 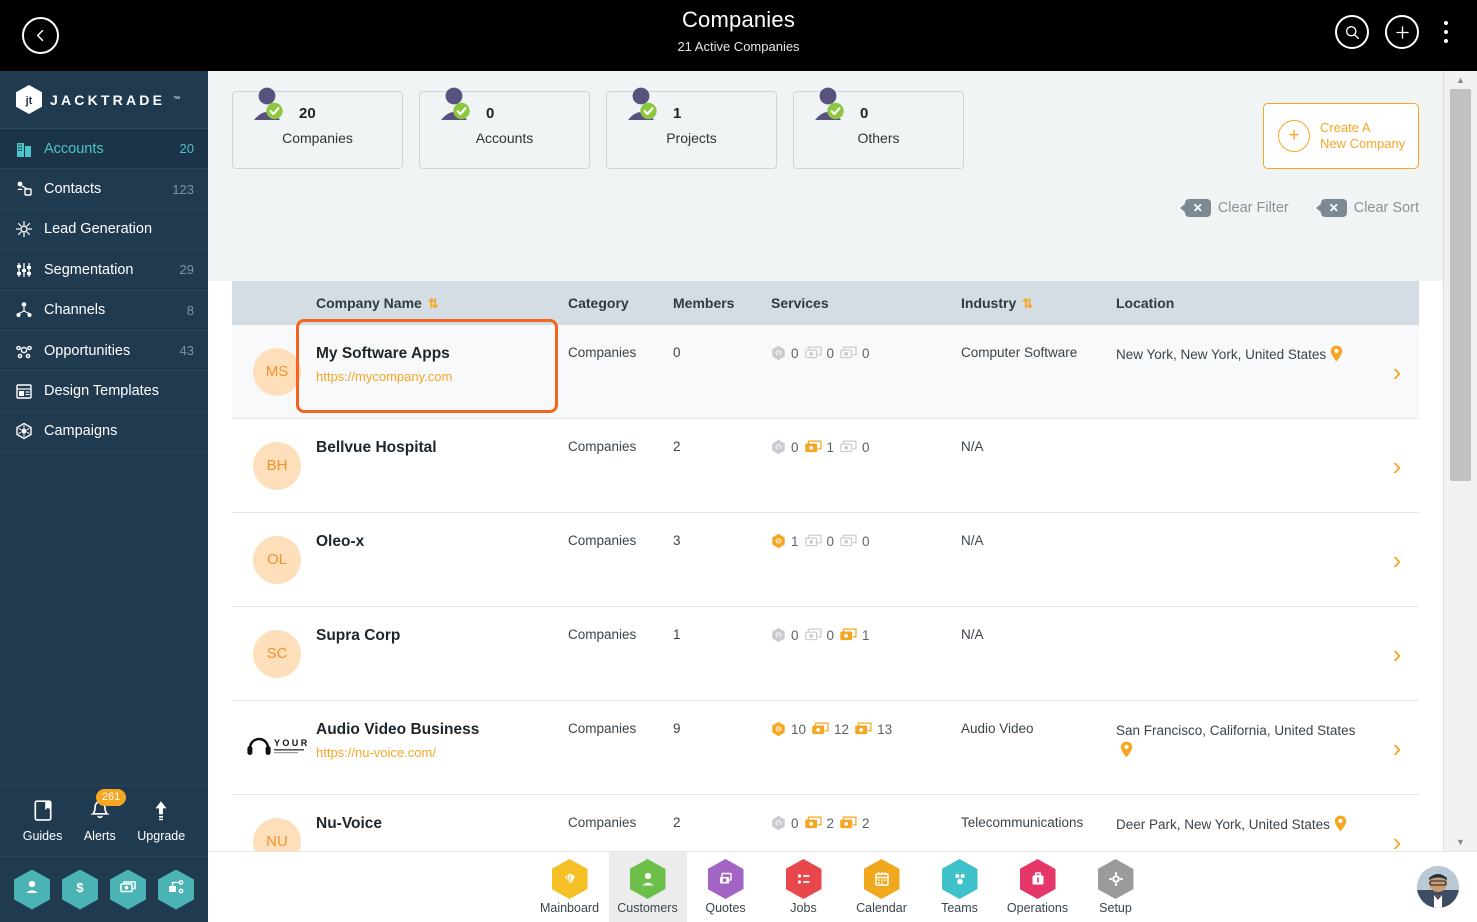 What do you see at coordinates (1460, 842) in the screenshot?
I see `scroll-down-button: ▼` at bounding box center [1460, 842].